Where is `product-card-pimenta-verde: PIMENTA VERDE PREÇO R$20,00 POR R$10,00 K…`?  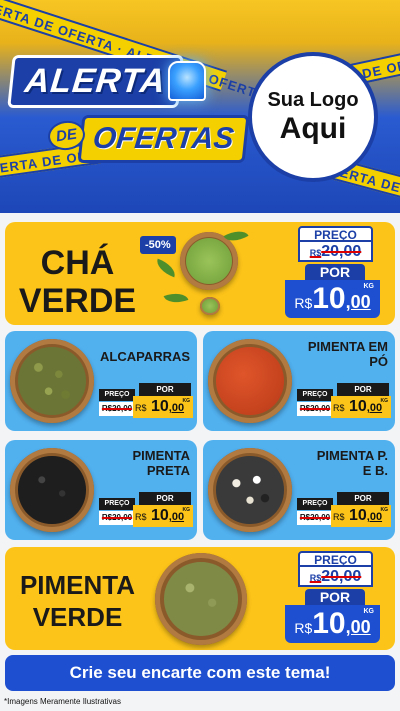 product-card-pimenta-verde: PIMENTA VERDE PREÇO R$20,00 POR R$10,00 K… is located at coordinates (200, 598).